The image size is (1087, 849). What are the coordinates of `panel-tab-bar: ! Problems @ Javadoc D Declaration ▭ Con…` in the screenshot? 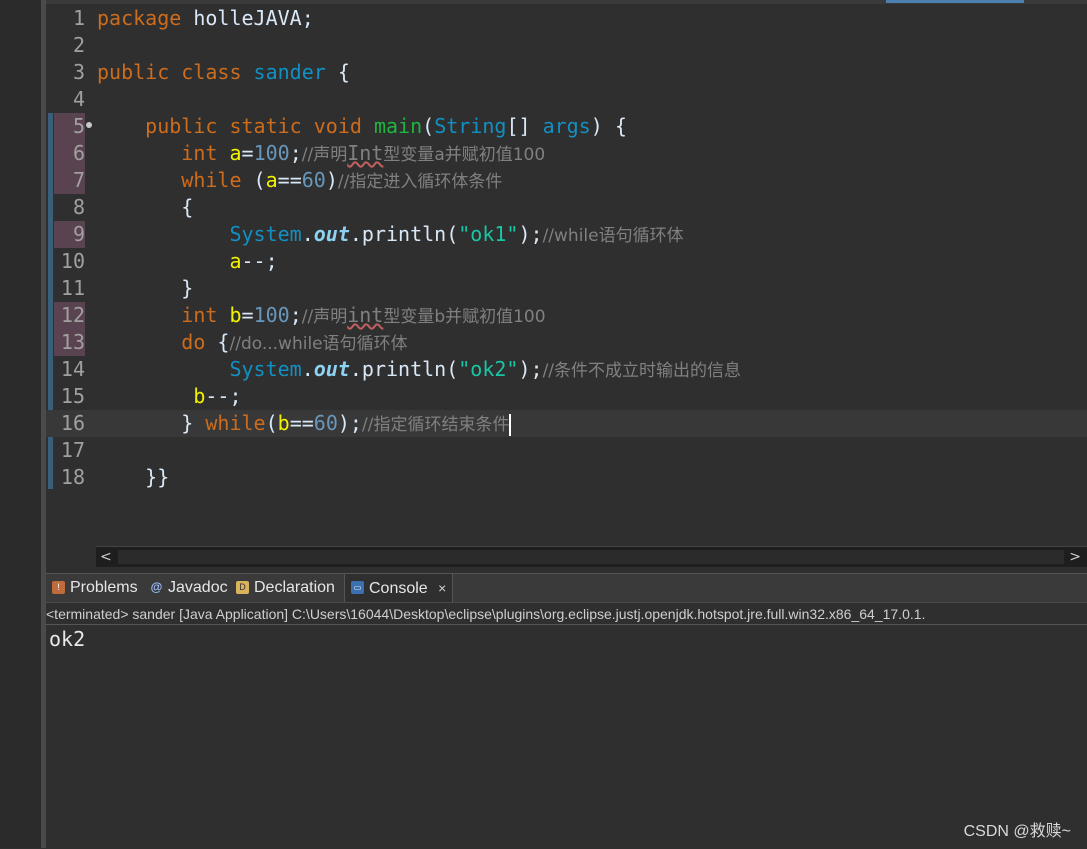 It's located at (566, 588).